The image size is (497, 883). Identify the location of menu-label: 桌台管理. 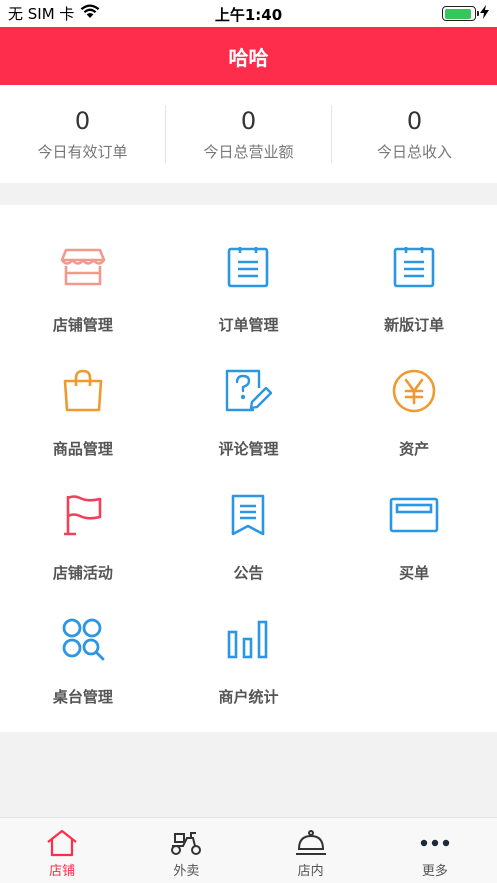
(82, 697).